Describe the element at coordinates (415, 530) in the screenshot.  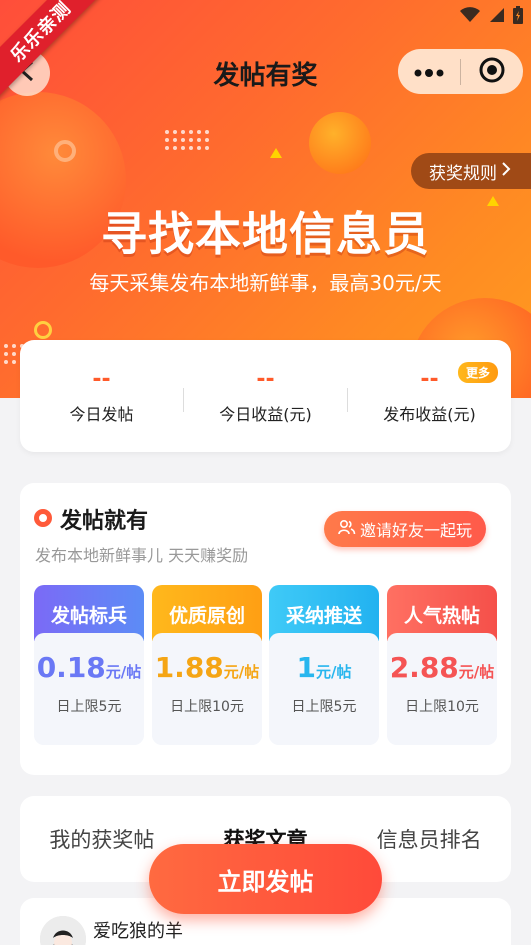
I see `invite-label: 邀请好友一起玩` at that location.